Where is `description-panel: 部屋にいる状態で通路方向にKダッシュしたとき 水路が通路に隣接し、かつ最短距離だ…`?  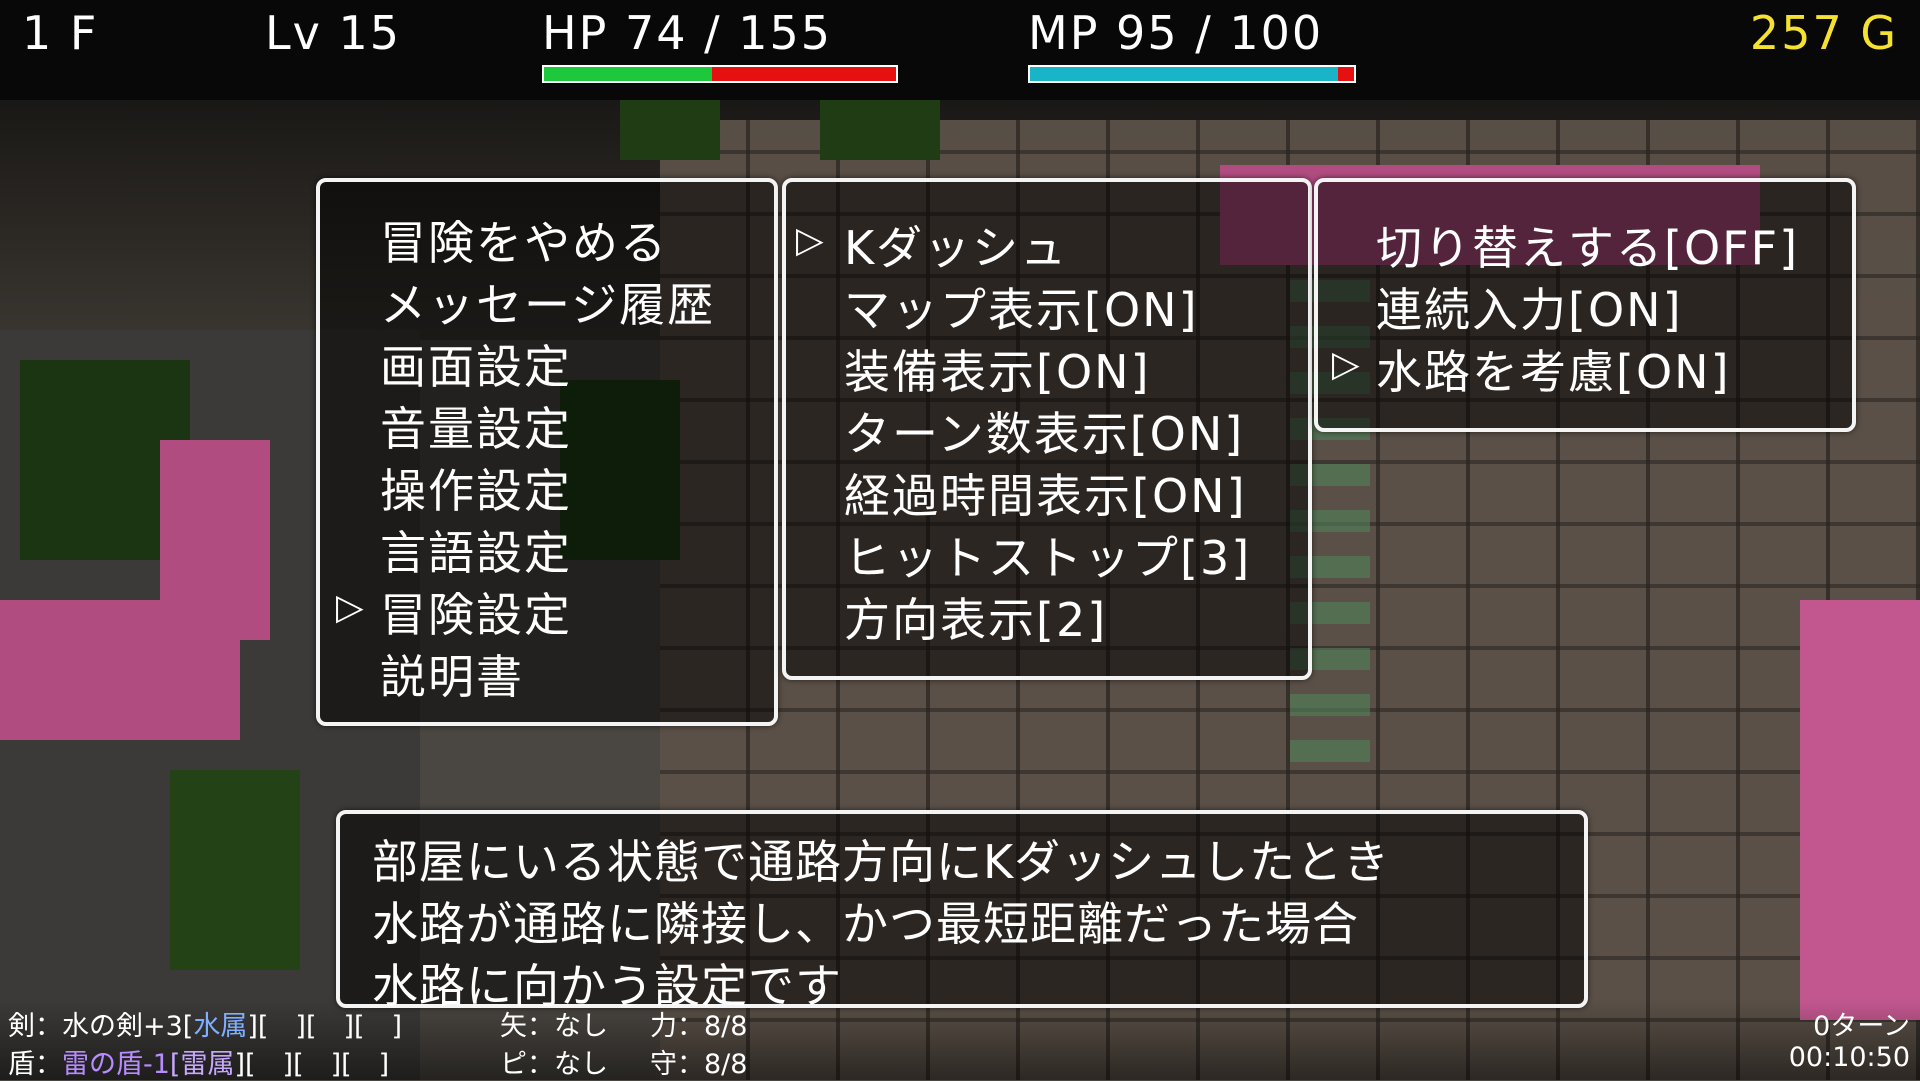
description-panel: 部屋にいる状態で通路方向にKダッシュしたとき 水路が通路に隣接し、かつ最短距離だ… is located at coordinates (962, 911).